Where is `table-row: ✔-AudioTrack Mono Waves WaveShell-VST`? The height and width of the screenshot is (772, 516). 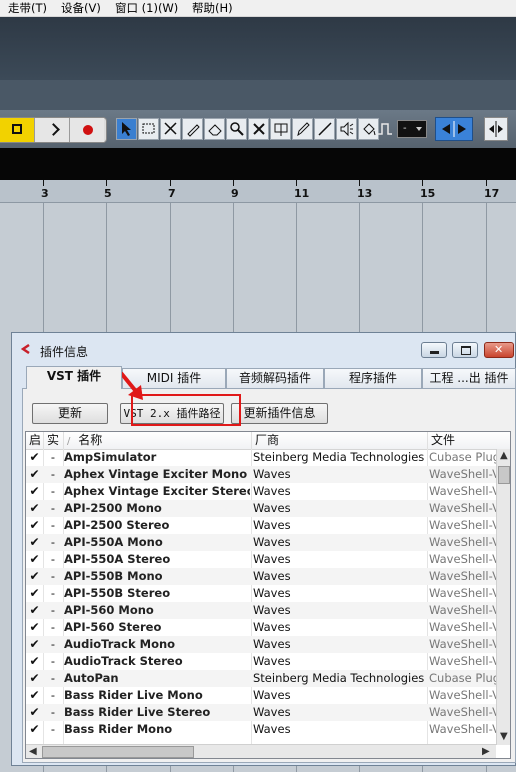 table-row: ✔-AudioTrack Mono Waves WaveShell-VST is located at coordinates (261, 644).